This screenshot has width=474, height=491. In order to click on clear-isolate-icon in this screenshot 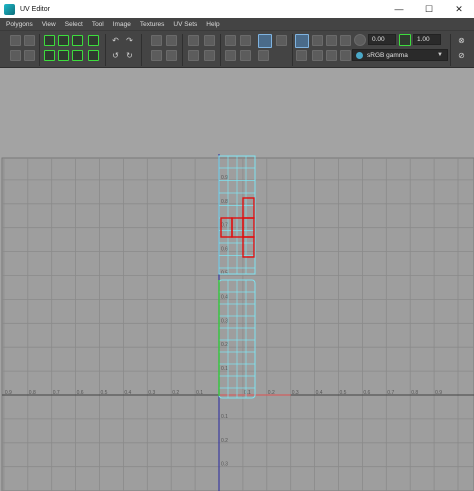, I will do `click(245, 55)`.